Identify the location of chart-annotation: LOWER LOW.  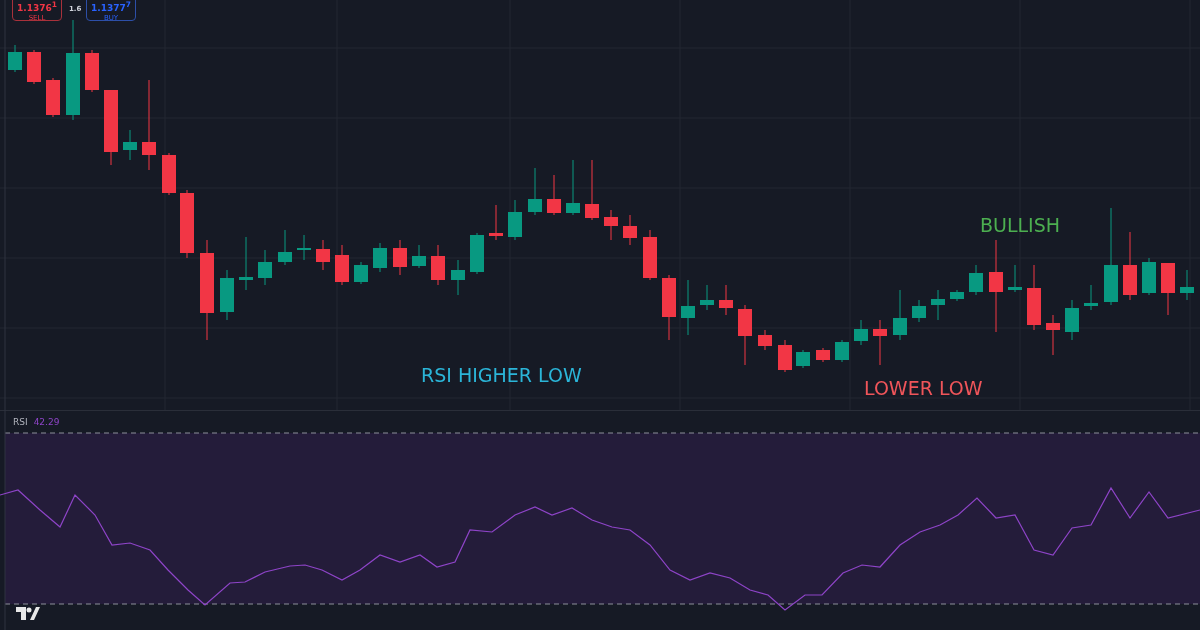
(923, 388).